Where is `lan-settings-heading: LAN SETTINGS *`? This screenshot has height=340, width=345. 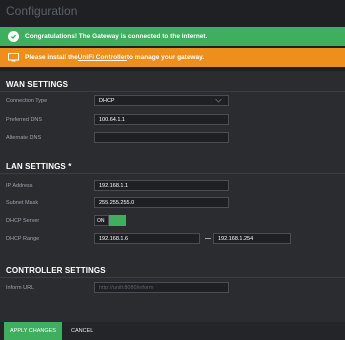
lan-settings-heading: LAN SETTINGS * is located at coordinates (39, 166).